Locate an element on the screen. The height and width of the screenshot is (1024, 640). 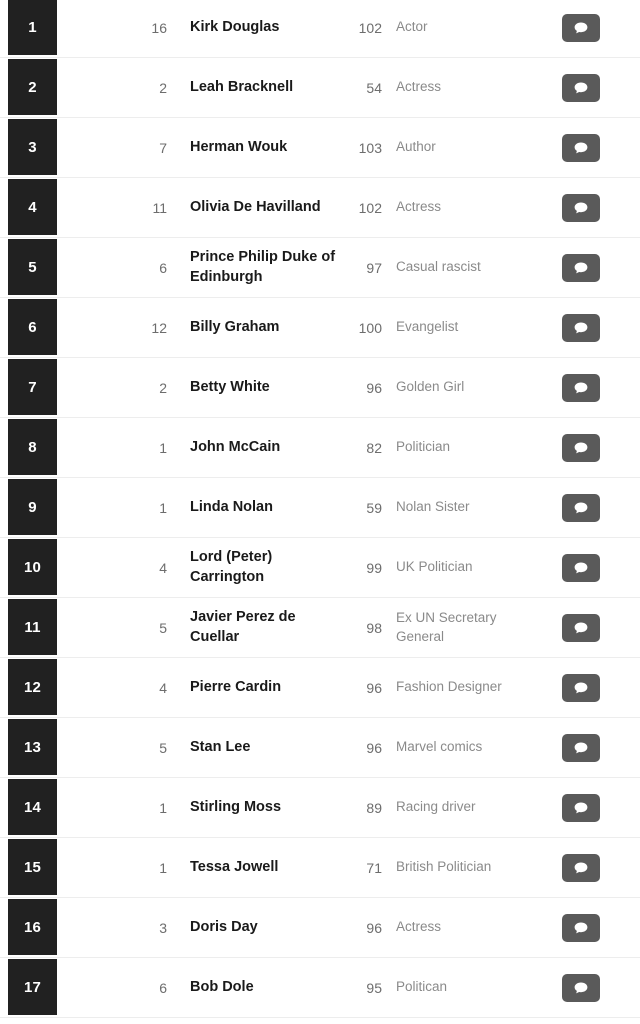
description-text: Marvel comics is located at coordinates (439, 747).